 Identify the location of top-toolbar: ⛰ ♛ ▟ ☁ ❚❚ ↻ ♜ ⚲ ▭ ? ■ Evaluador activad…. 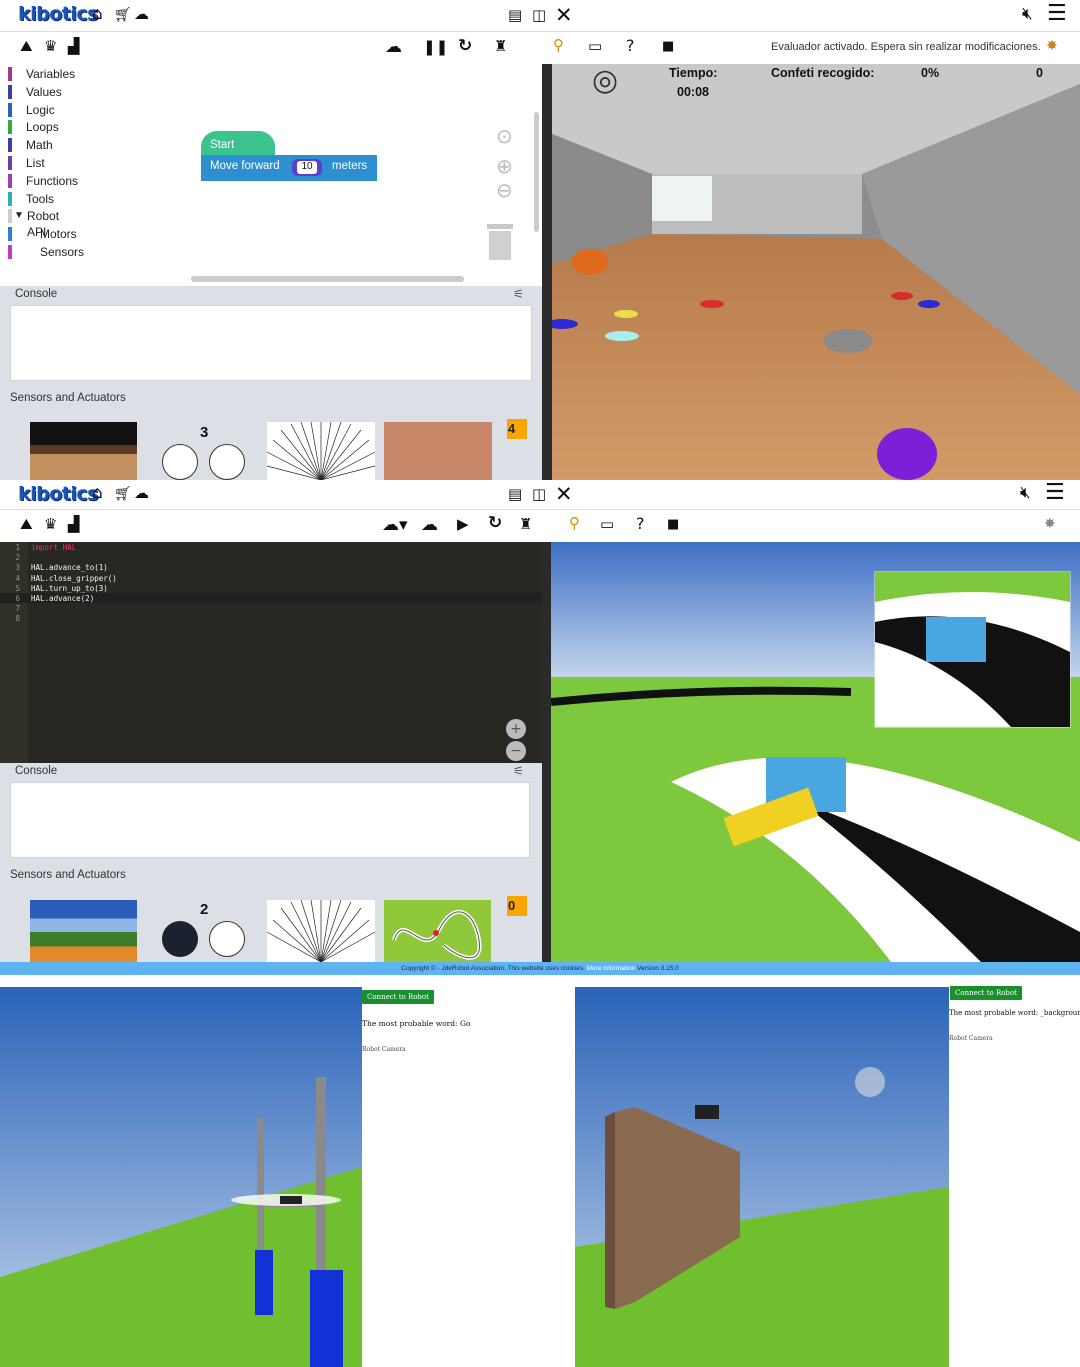
(540, 49).